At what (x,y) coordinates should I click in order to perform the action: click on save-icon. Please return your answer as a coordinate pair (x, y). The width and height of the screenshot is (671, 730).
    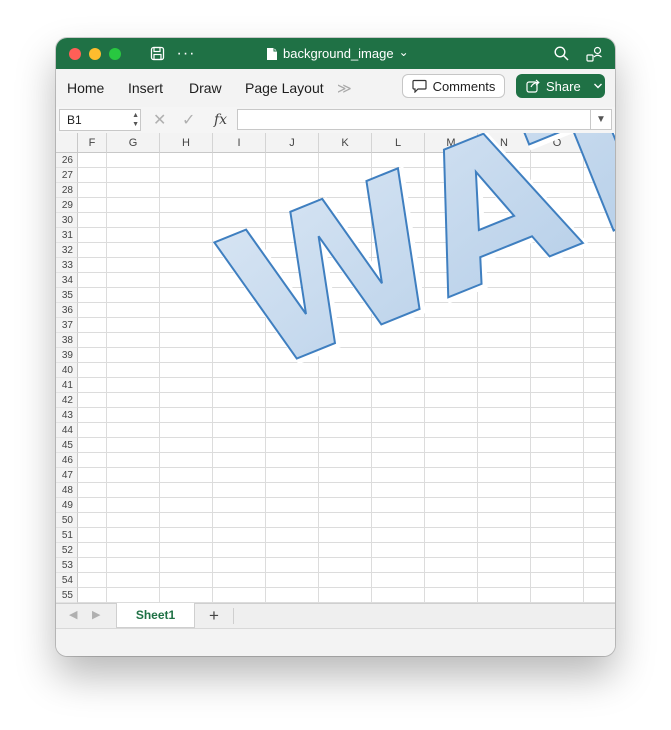
    Looking at the image, I should click on (157, 53).